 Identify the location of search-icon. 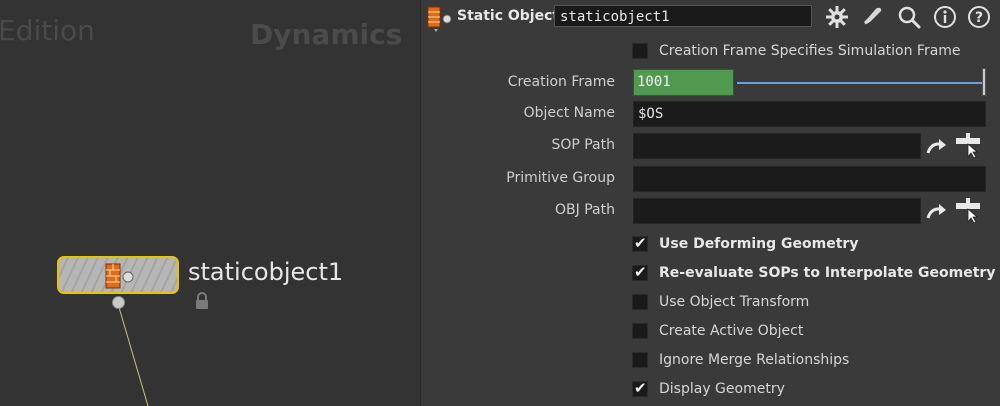
(909, 17).